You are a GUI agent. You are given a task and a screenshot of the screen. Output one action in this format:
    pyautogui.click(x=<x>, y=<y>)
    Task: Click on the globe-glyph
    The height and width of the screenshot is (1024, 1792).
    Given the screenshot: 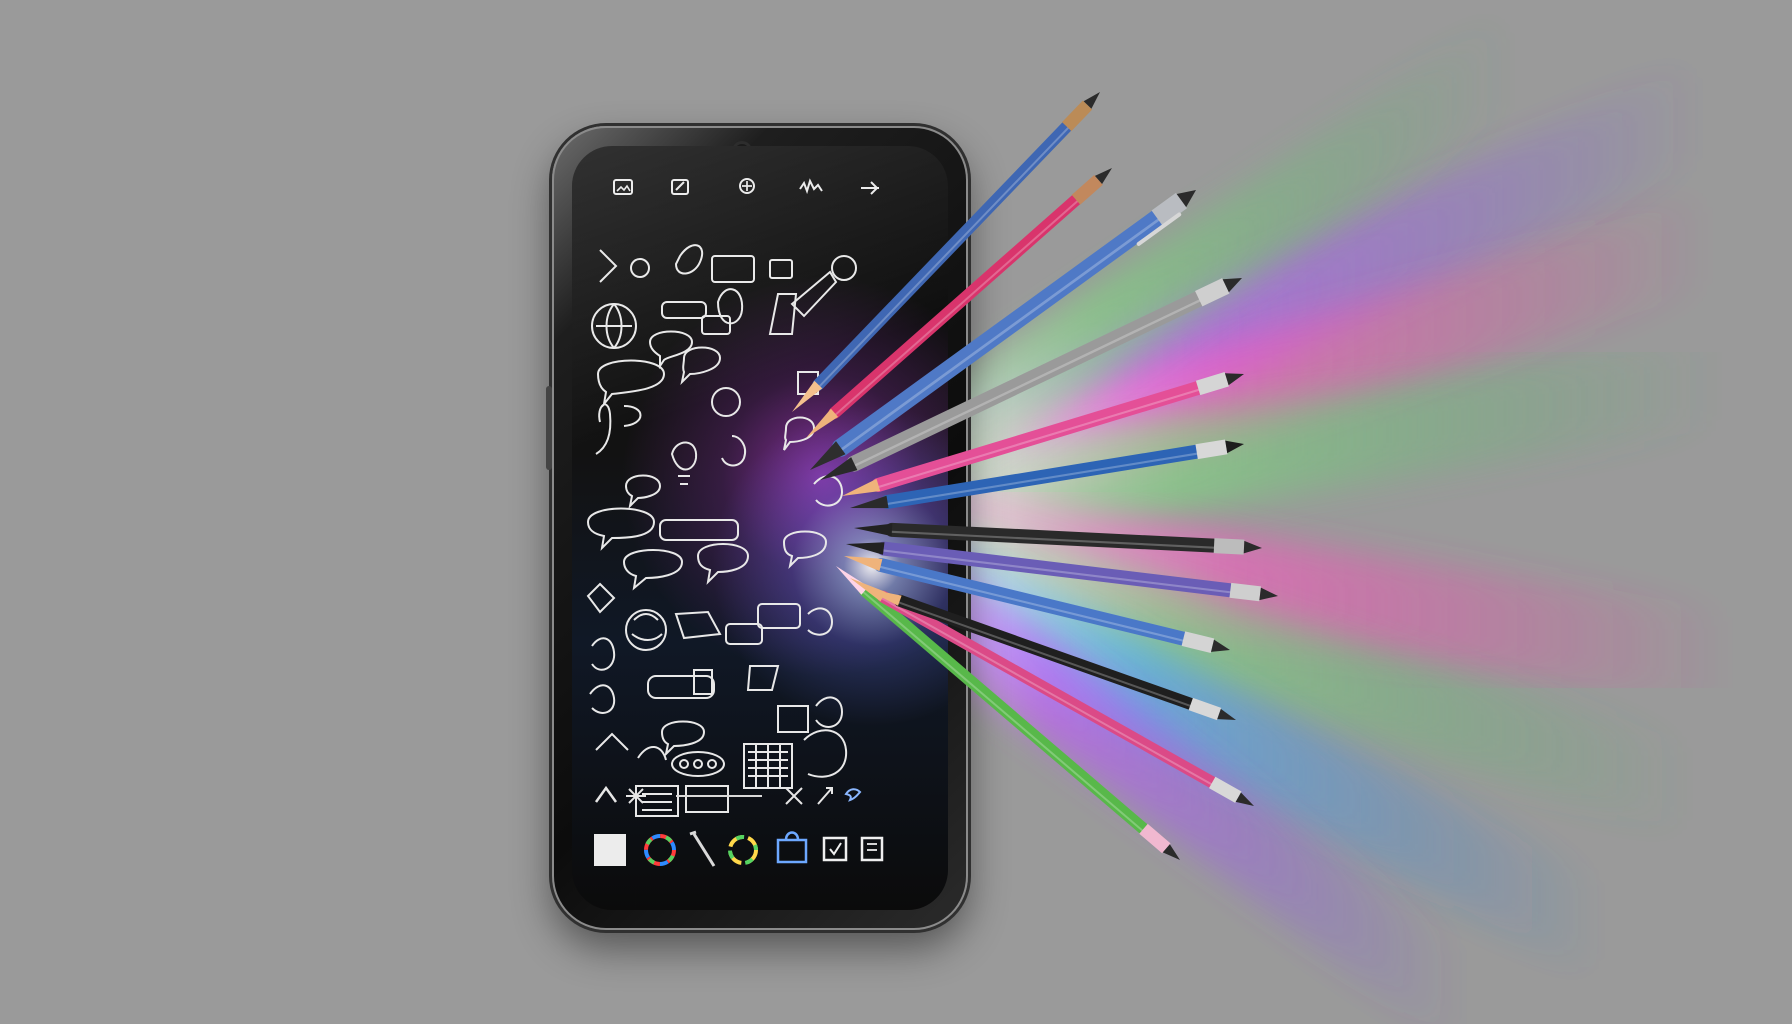 What is the action you would take?
    pyautogui.click(x=646, y=630)
    